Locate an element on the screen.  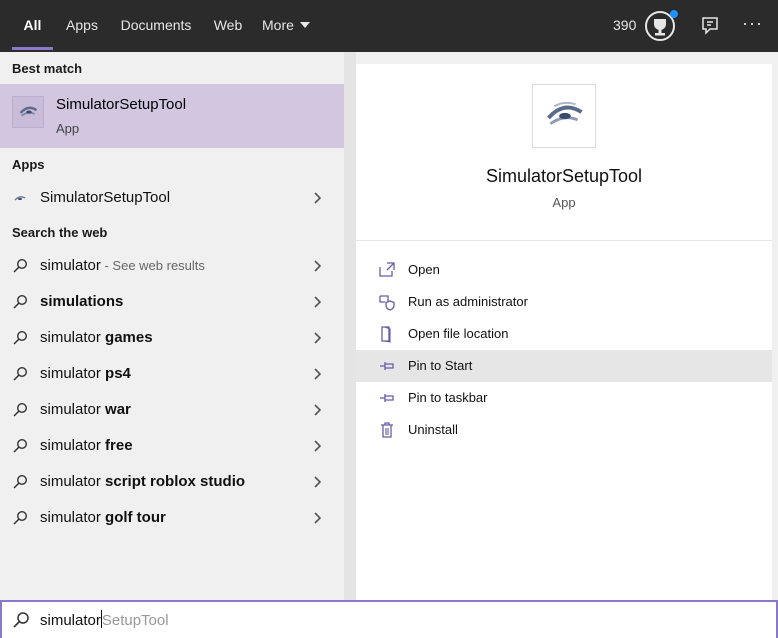
web-result-label: simulator - See web results is located at coordinates (122, 266).